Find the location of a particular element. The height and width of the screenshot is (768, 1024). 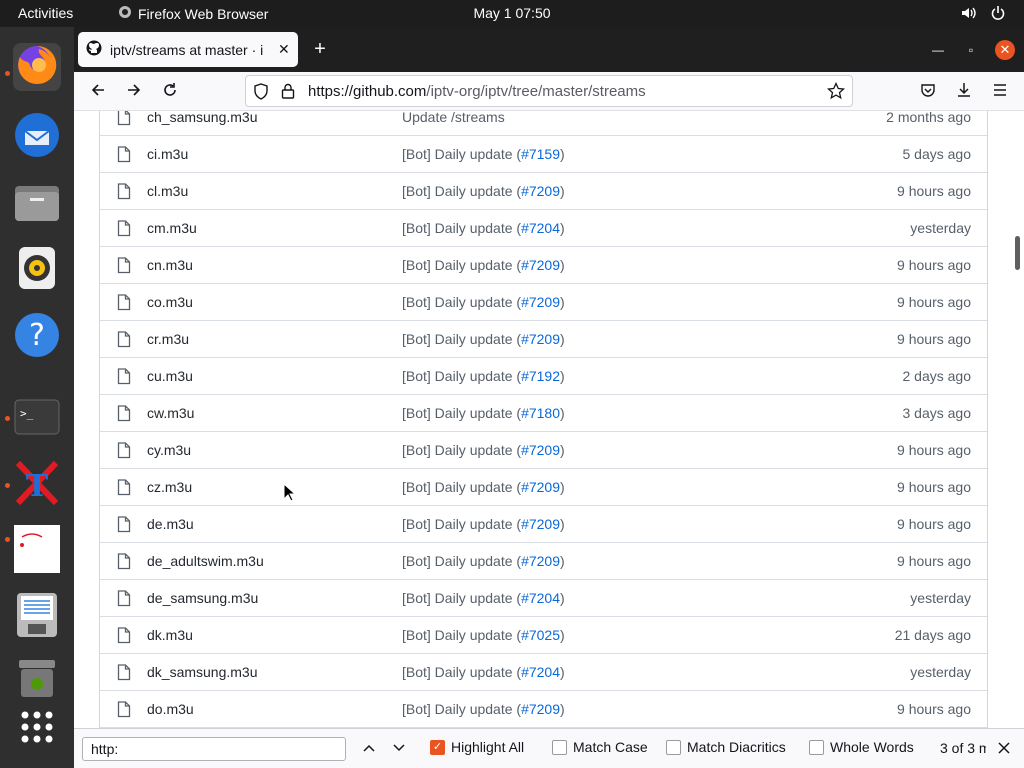

system-tray is located at coordinates (983, 14).